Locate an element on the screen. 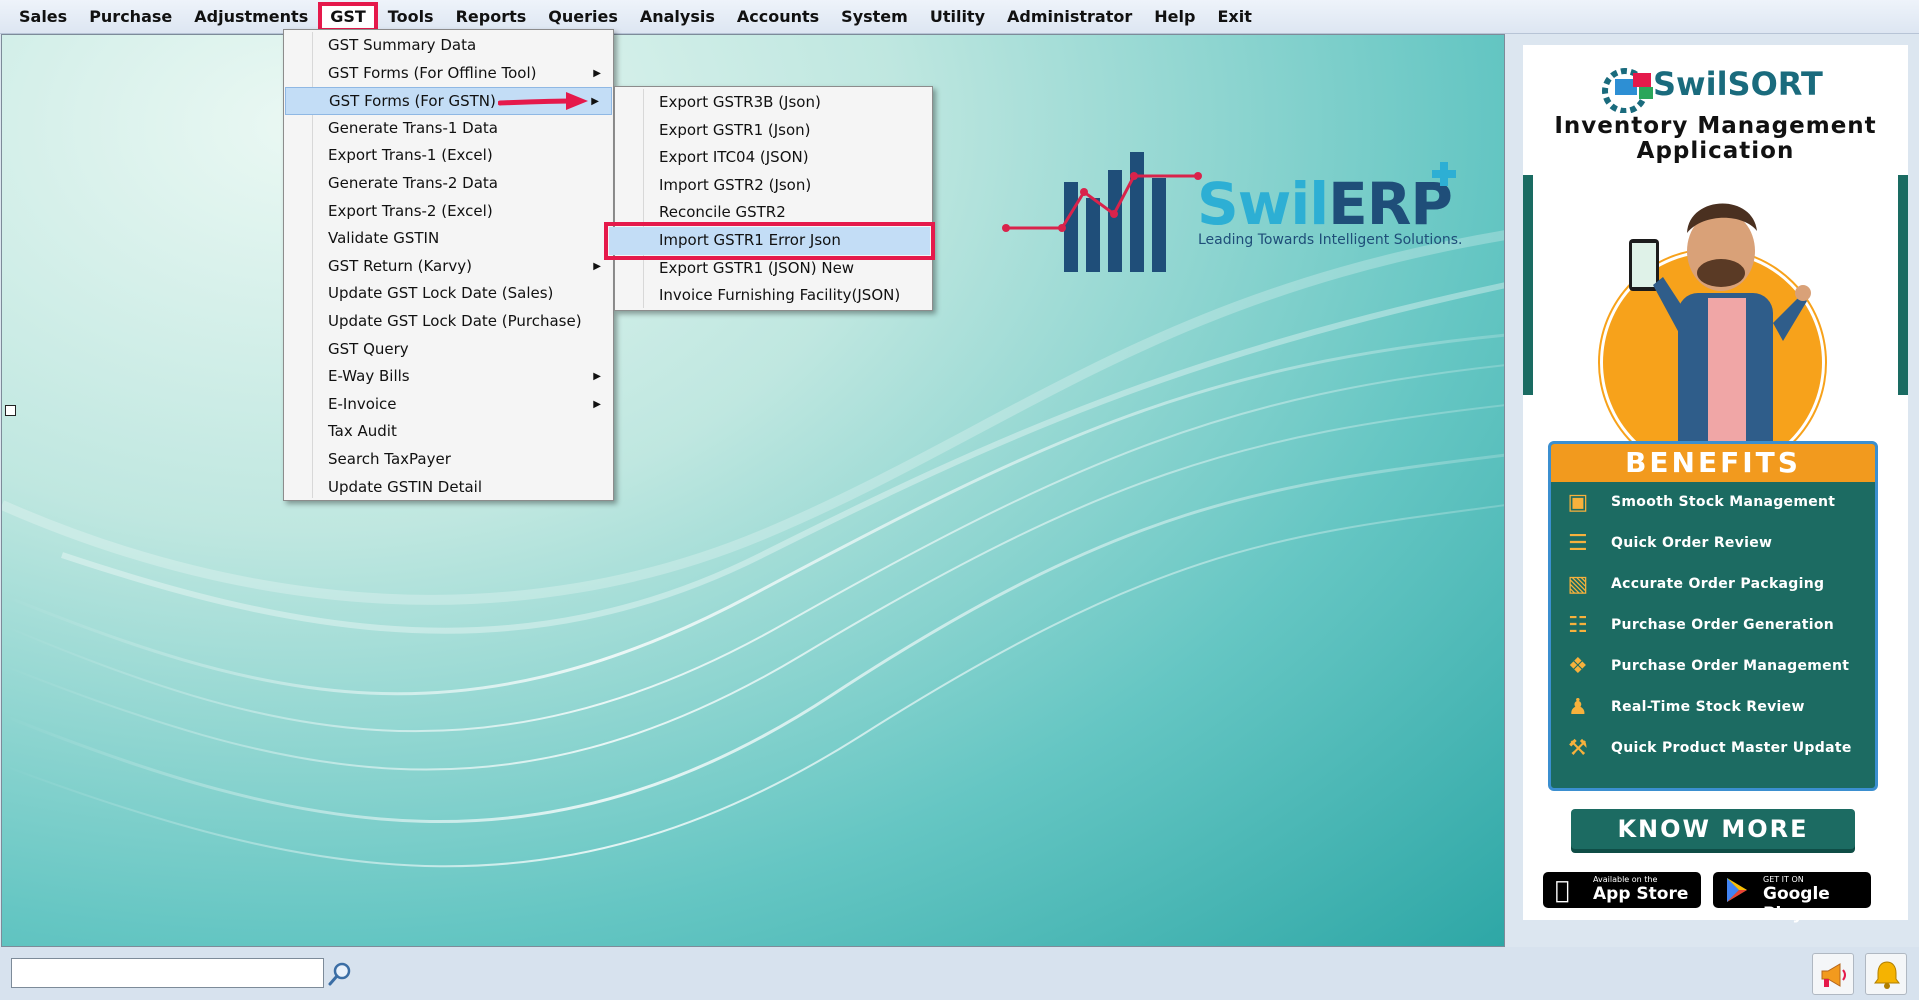  gst-menu-item-label: GST Forms (For Offline Tool) is located at coordinates (432, 72).